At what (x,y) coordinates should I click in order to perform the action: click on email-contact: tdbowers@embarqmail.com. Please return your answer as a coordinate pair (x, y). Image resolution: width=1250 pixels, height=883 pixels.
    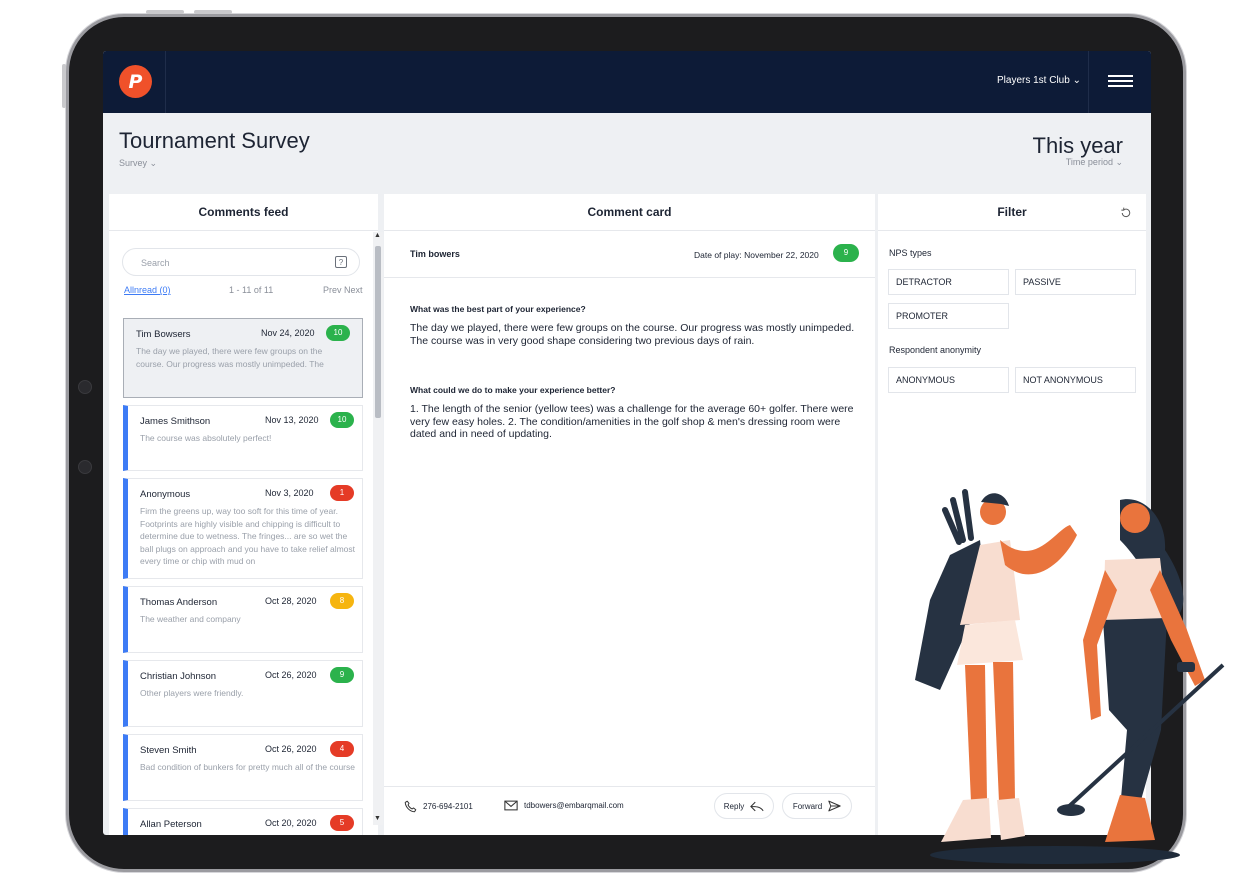
    Looking at the image, I should click on (564, 805).